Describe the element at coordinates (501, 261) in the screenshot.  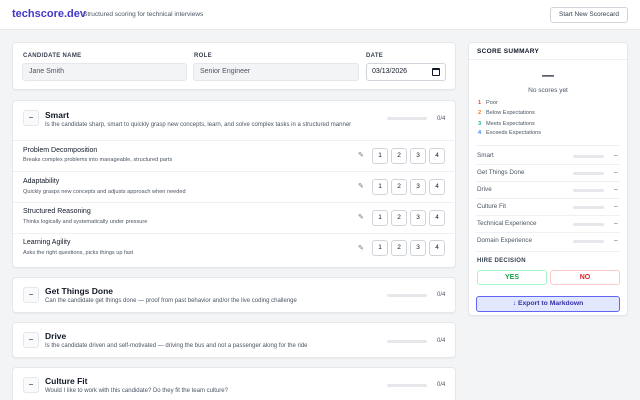
I see `hire-decision-label: HIRE DECISION` at that location.